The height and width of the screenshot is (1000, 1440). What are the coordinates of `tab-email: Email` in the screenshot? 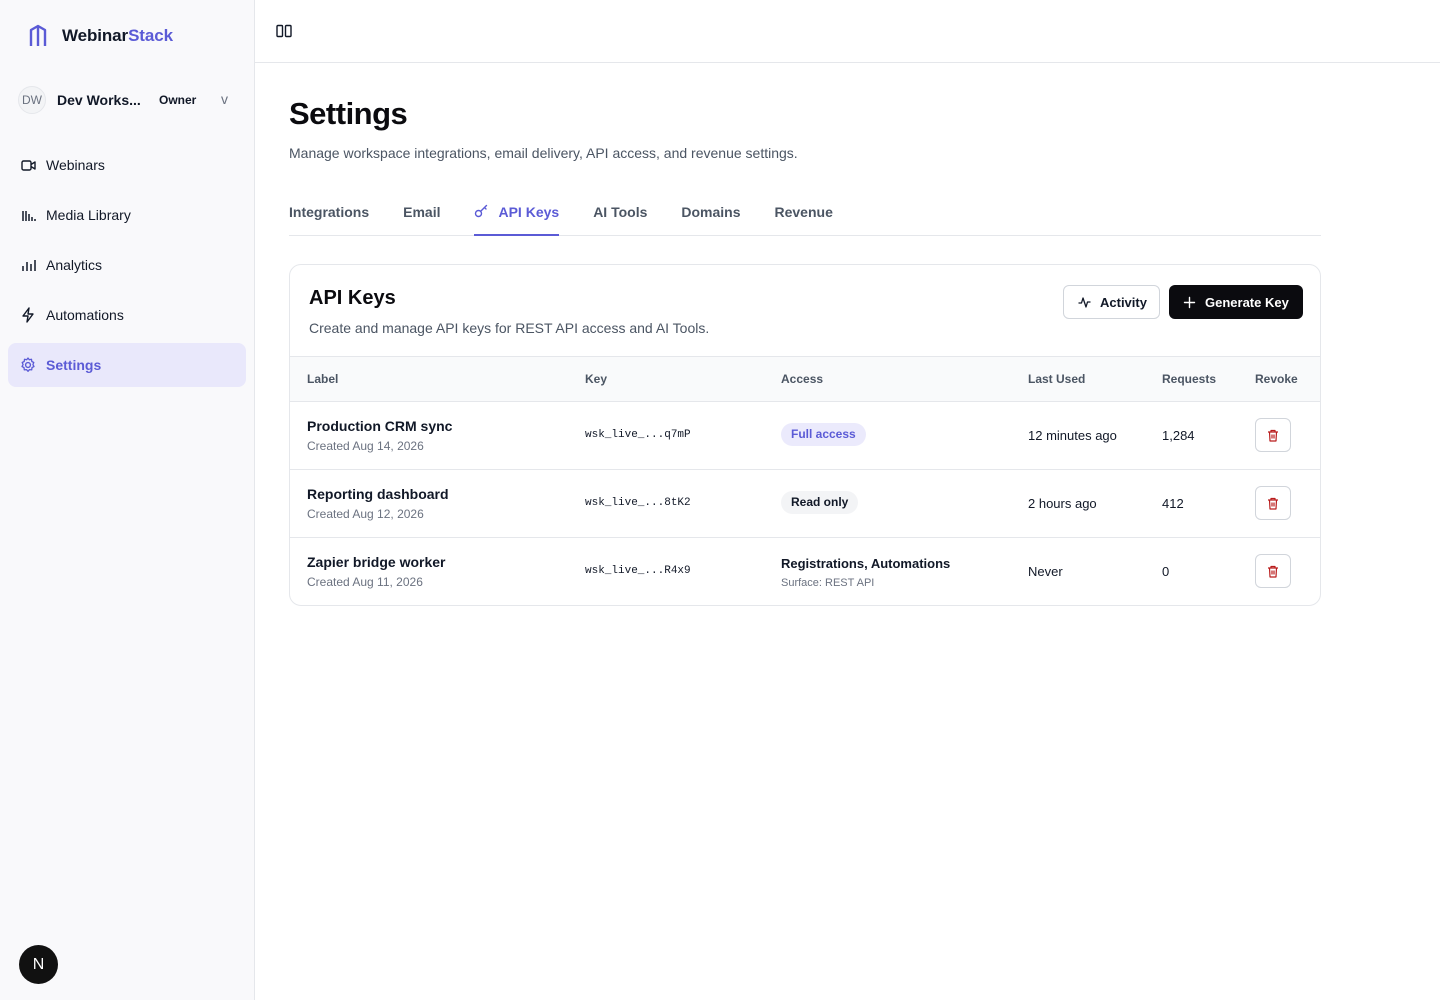 It's located at (421, 216).